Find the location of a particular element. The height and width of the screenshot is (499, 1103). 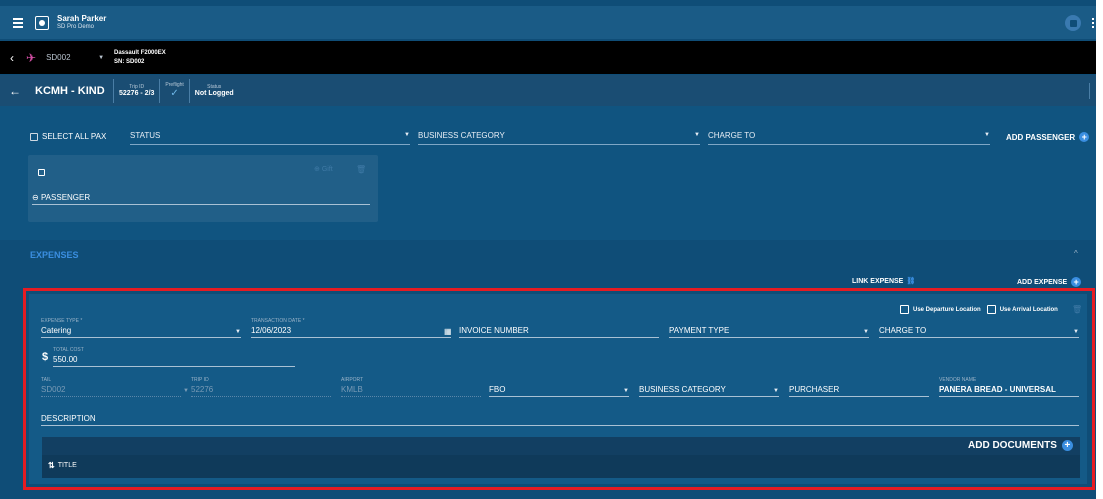

trip-route: KCMH - KIND is located at coordinates (70, 90).